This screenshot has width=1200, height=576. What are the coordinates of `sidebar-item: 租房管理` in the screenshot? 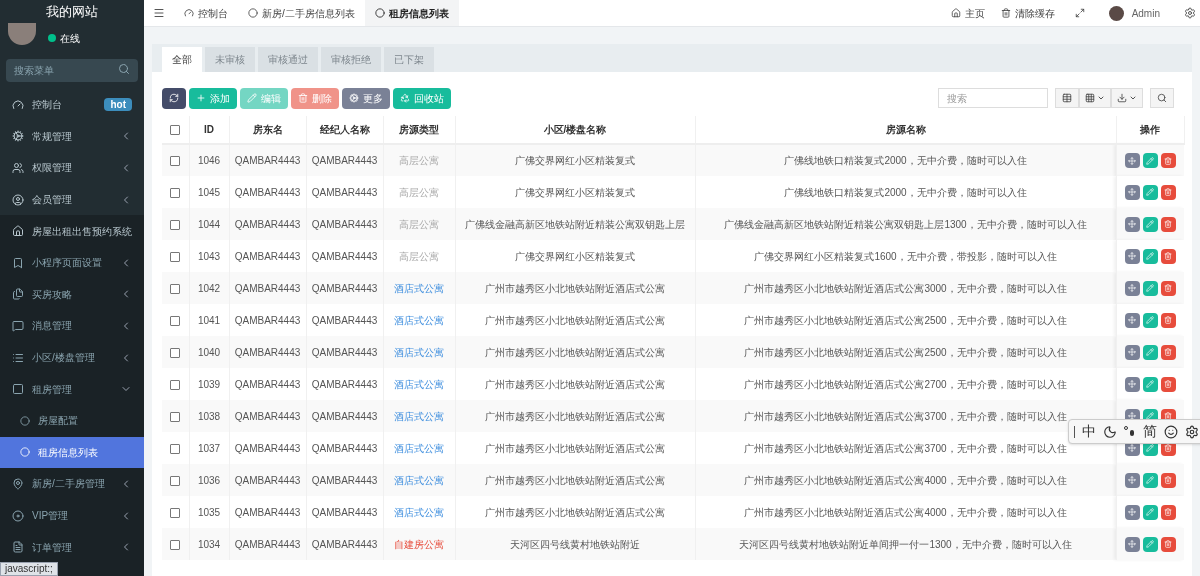 It's located at (72, 389).